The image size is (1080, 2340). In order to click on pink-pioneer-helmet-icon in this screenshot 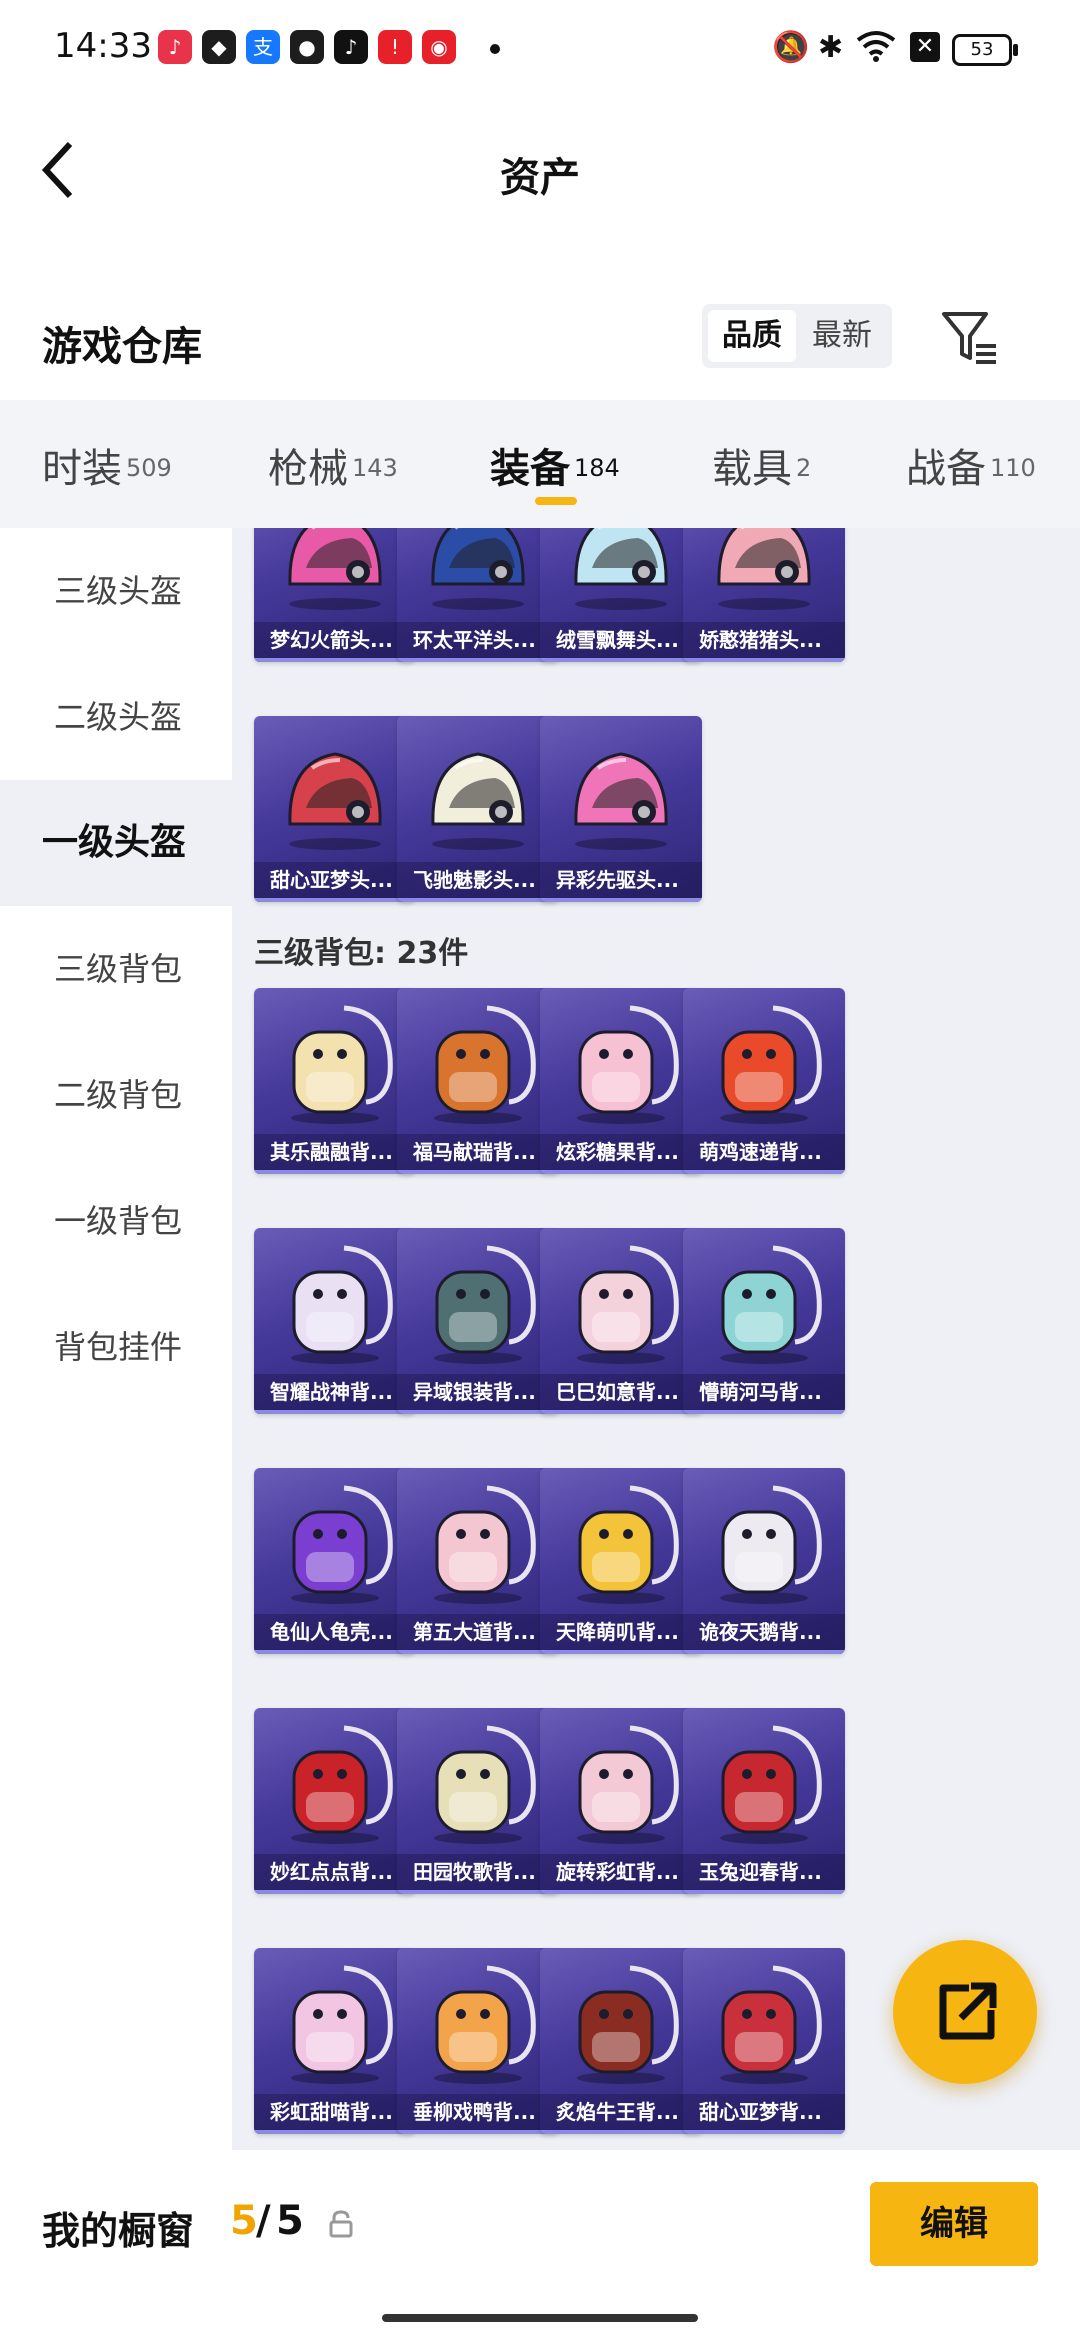, I will do `click(621, 789)`.